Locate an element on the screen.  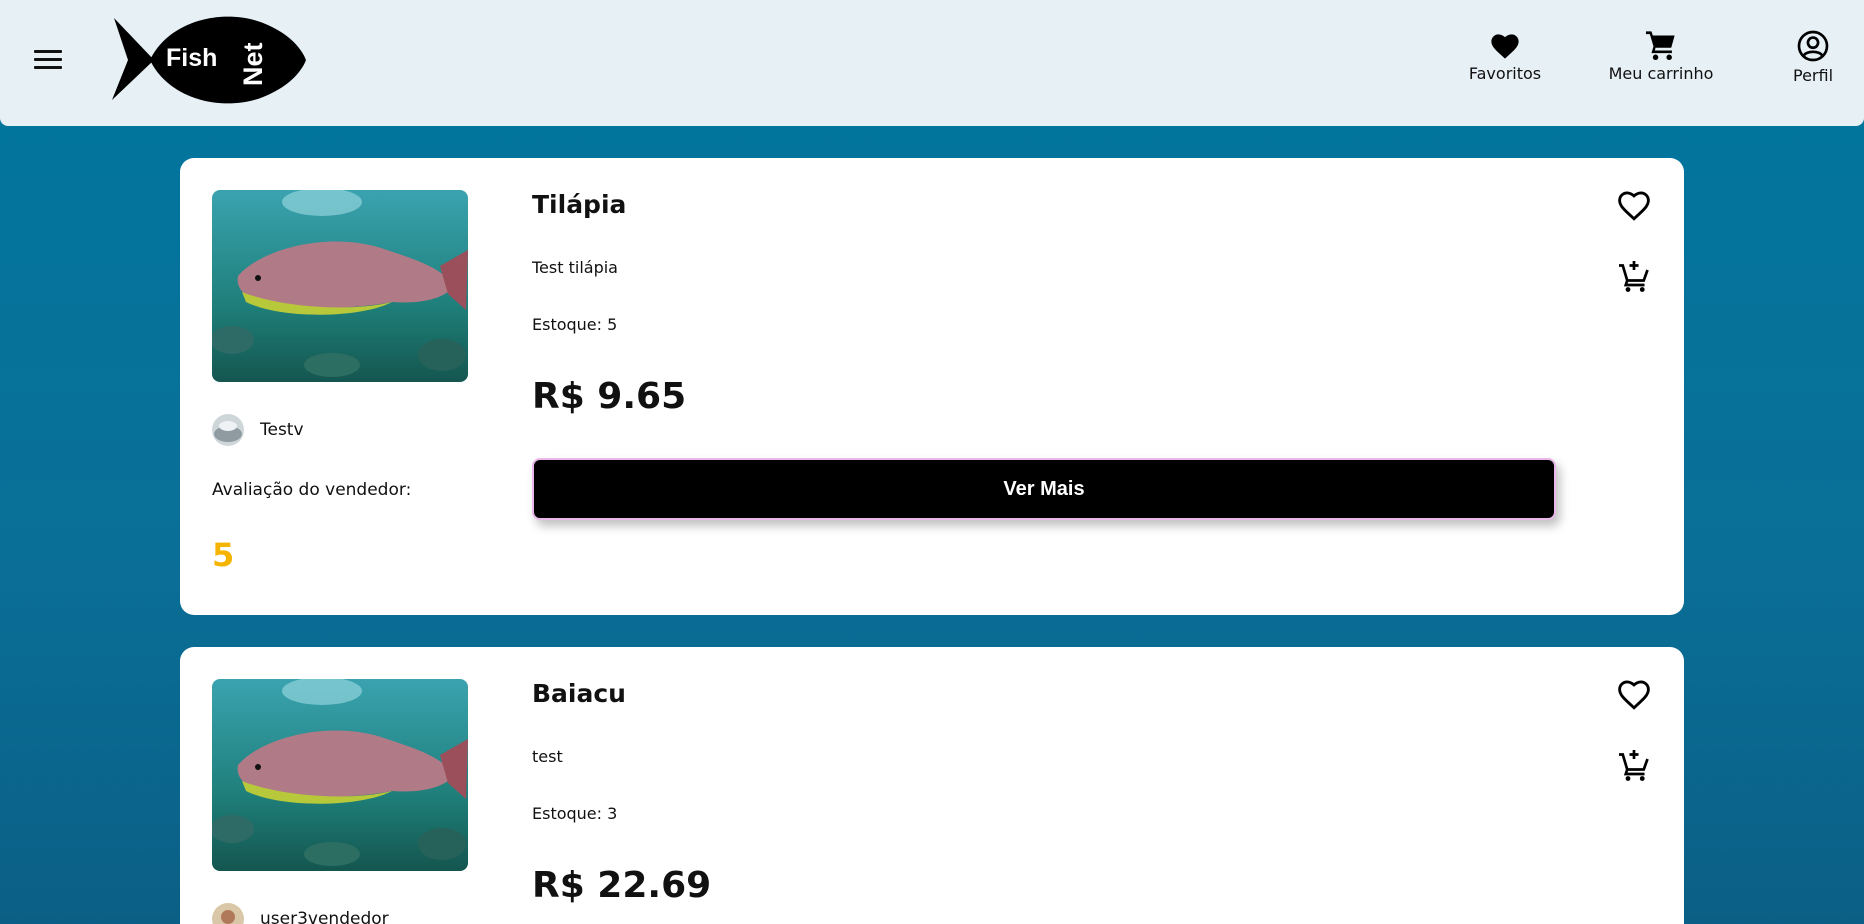
seller-rating-label: Avaliação do vendedor: is located at coordinates (312, 490).